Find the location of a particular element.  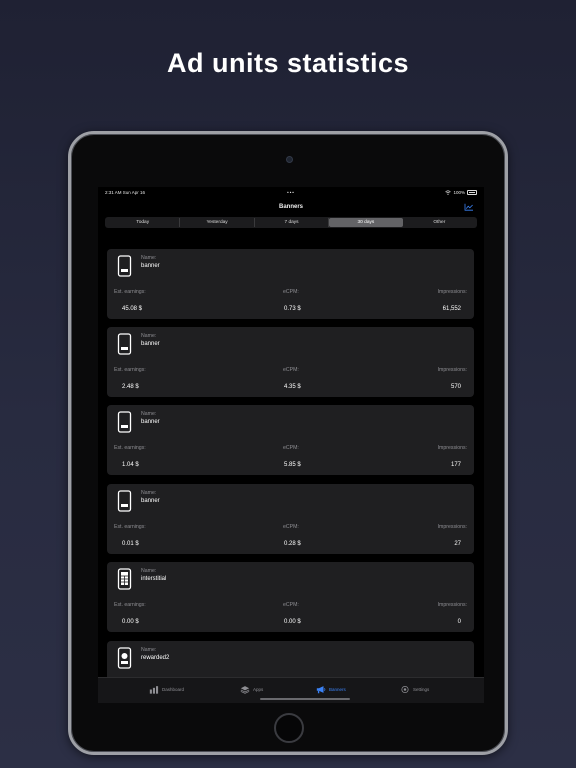

battery-icon is located at coordinates (472, 192).